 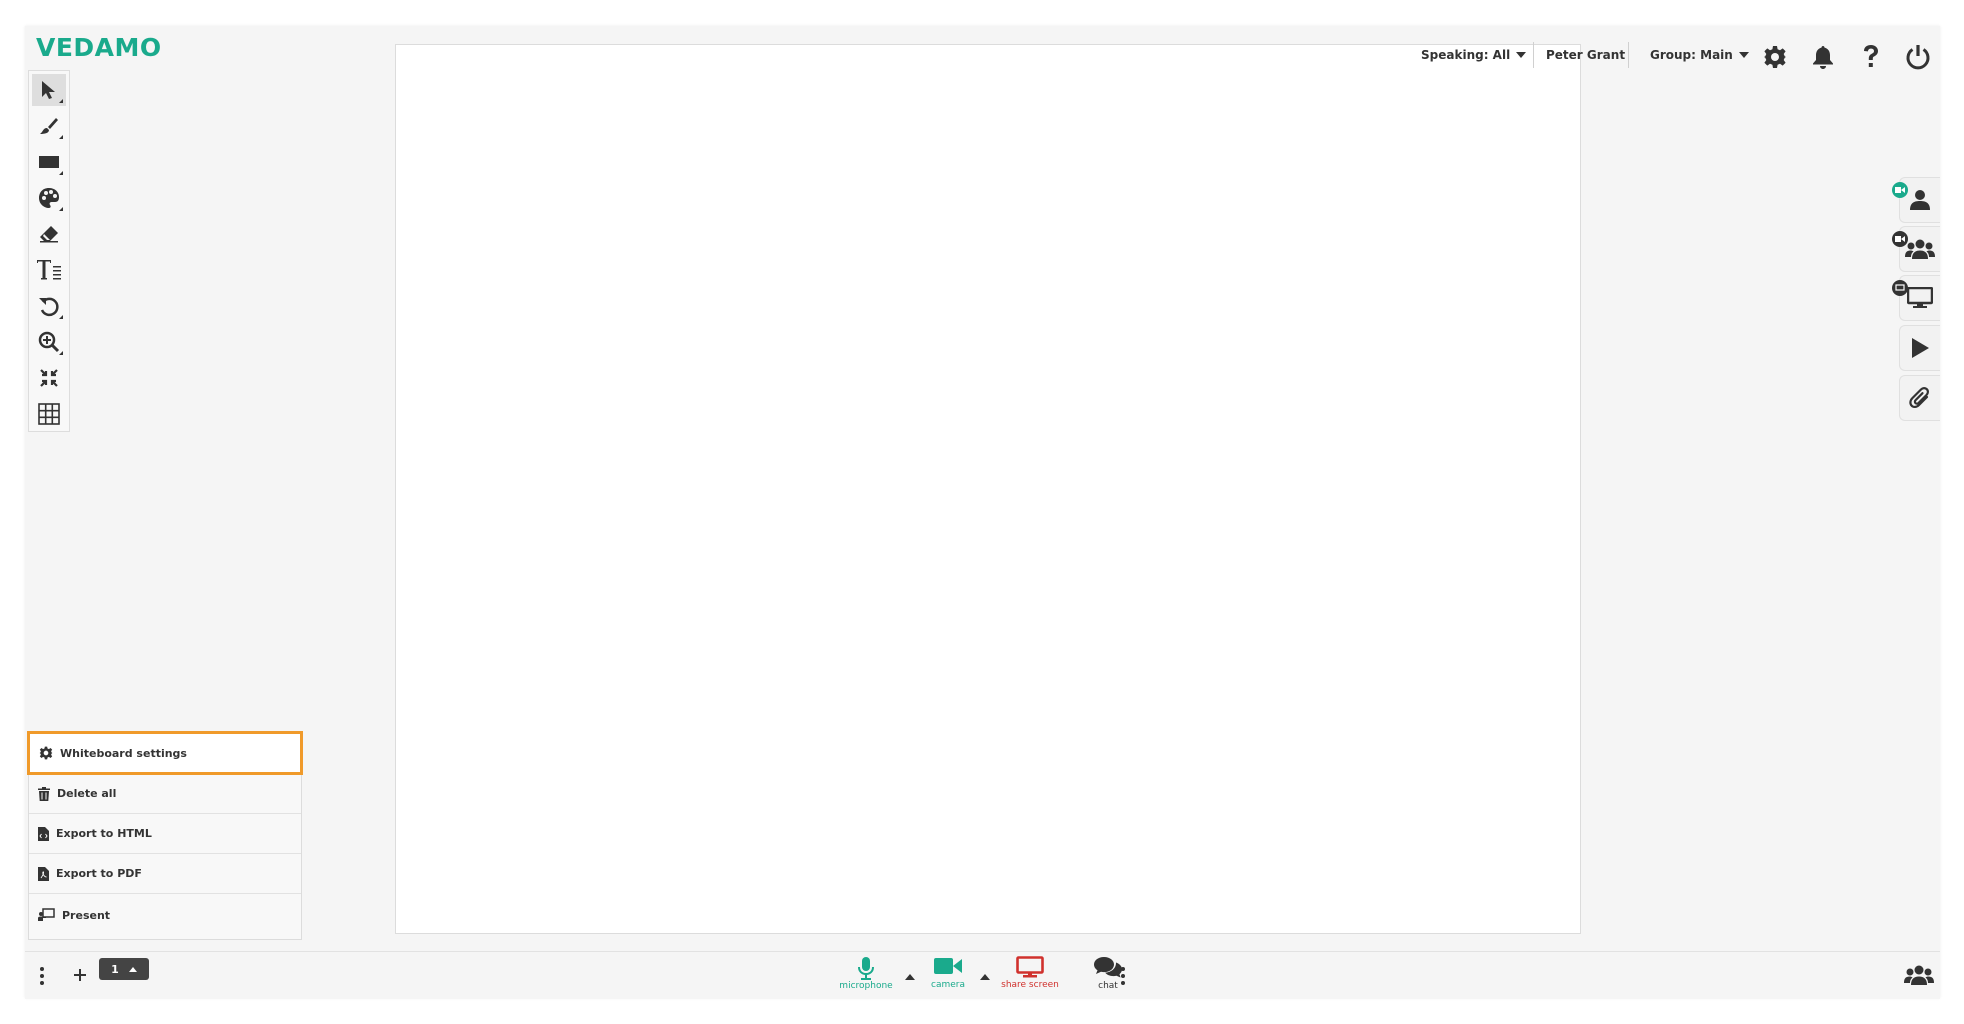 What do you see at coordinates (1920, 200) in the screenshot?
I see `user-icon` at bounding box center [1920, 200].